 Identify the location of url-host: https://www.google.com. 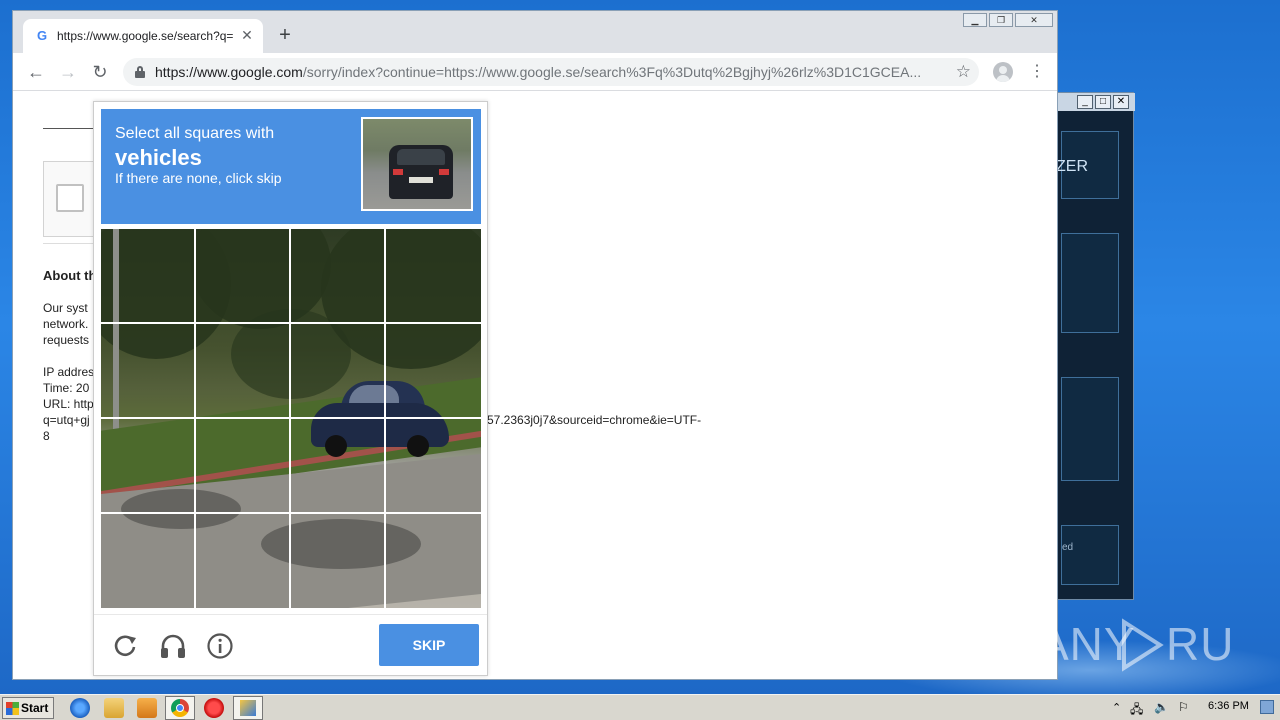
(229, 72).